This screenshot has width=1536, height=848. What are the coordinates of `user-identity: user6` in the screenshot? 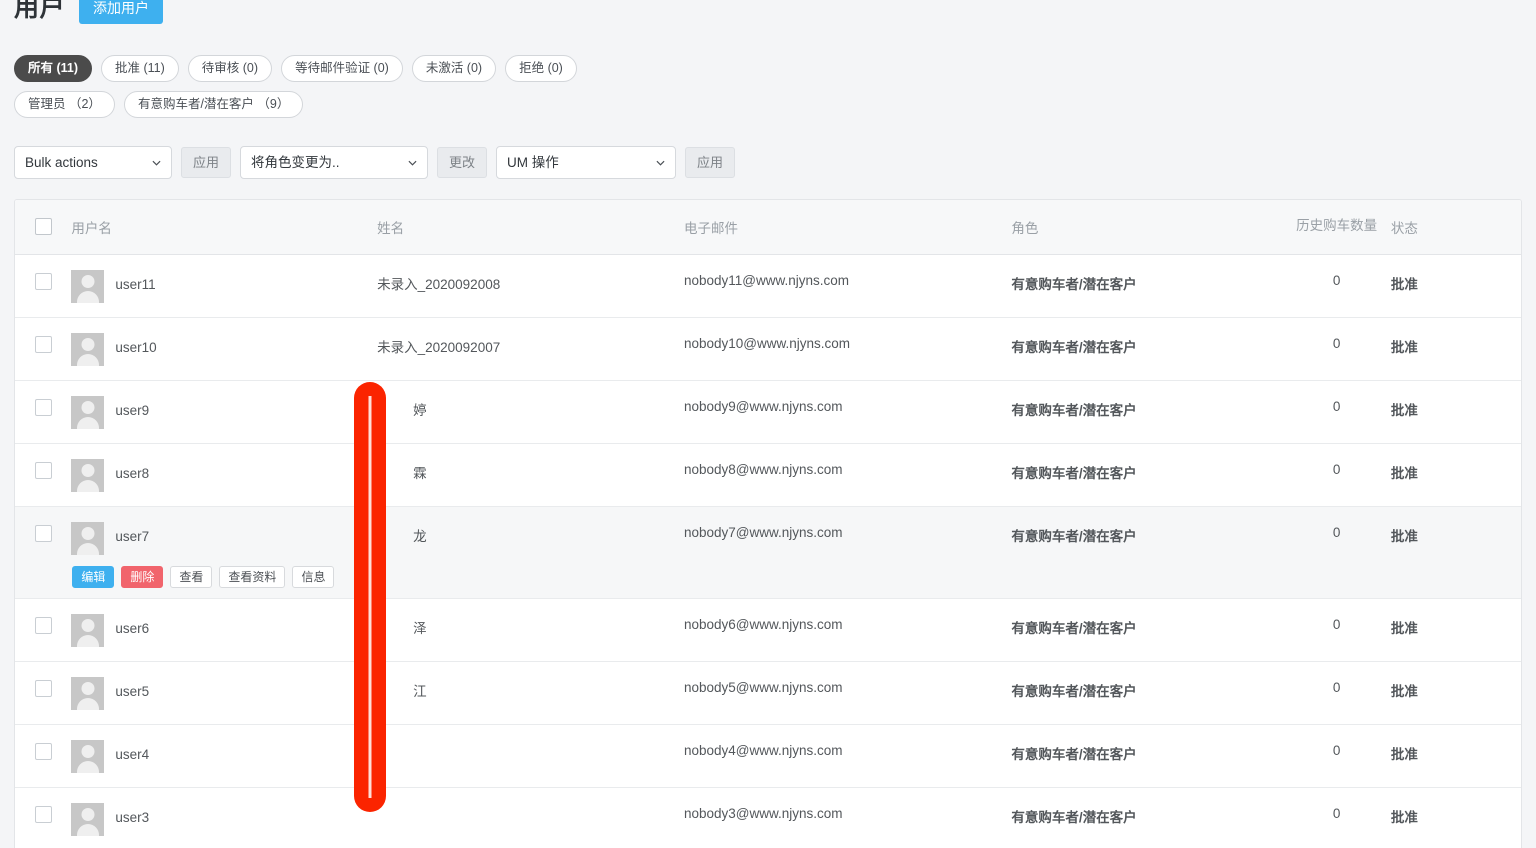 It's located at (224, 630).